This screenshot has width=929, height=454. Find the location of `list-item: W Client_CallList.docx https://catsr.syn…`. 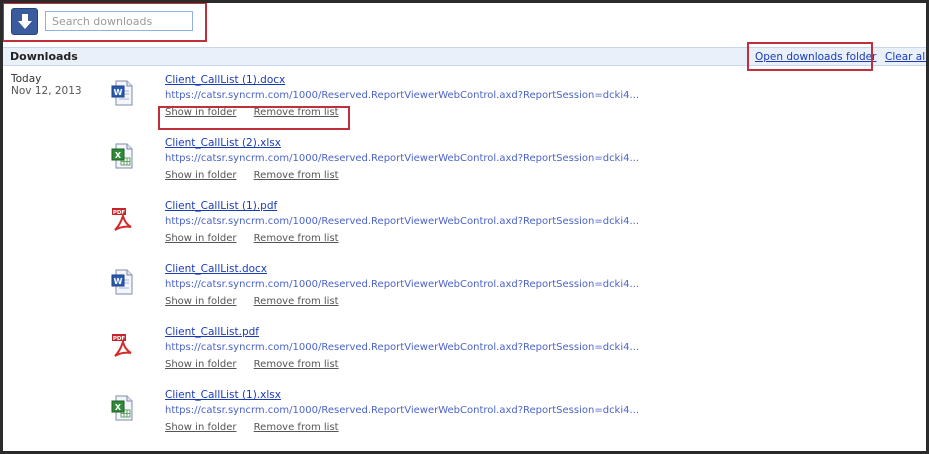

list-item: W Client_CallList.docx https://catsr.syn… is located at coordinates (501, 294).